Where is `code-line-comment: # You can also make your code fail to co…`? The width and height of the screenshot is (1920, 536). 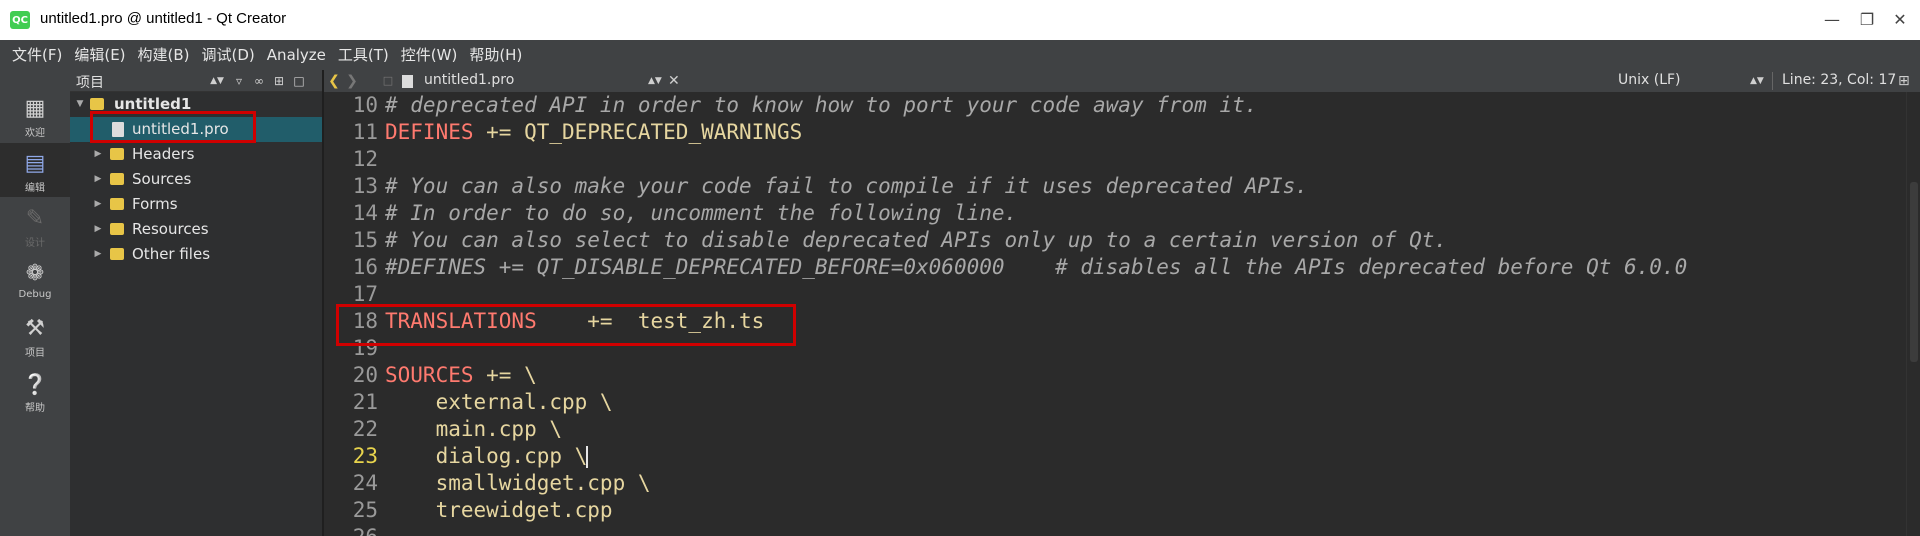 code-line-comment: # You can also make your code fail to co… is located at coordinates (846, 186).